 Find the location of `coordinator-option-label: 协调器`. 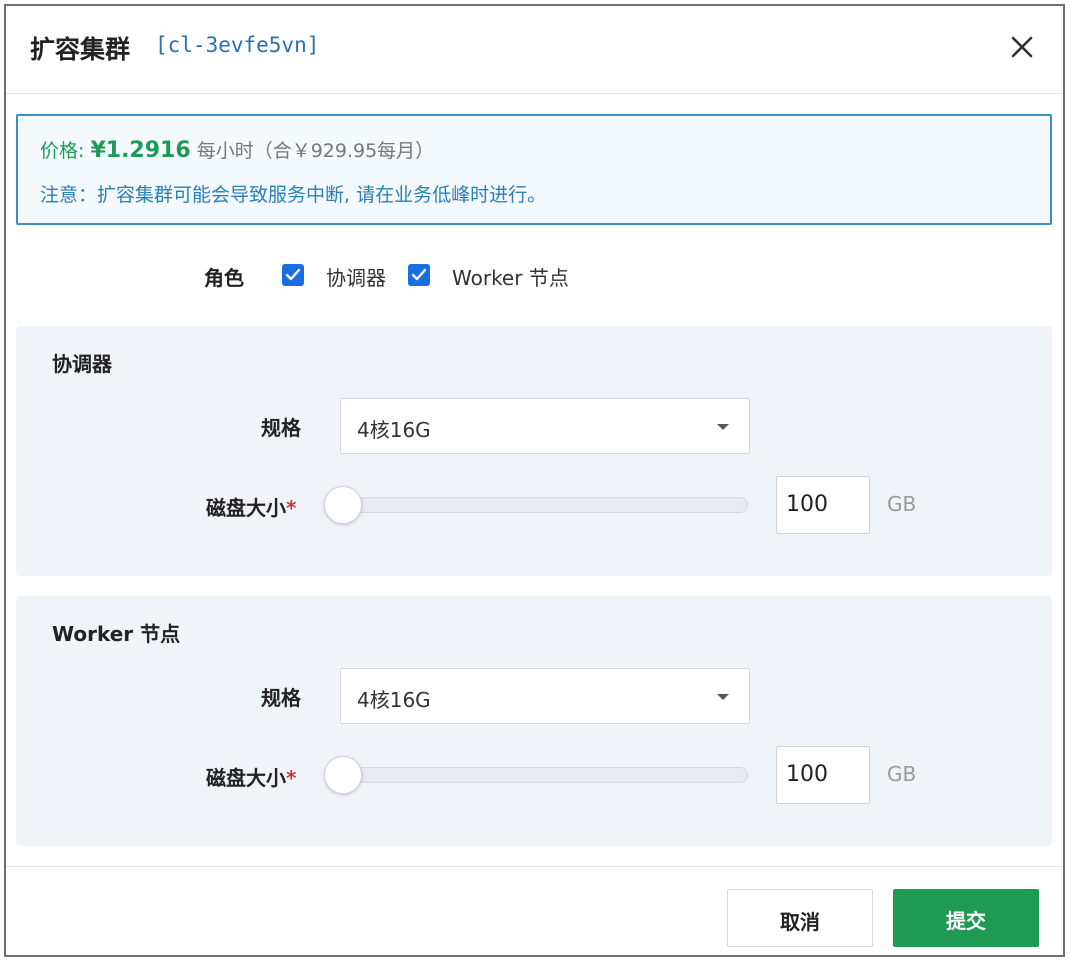

coordinator-option-label: 协调器 is located at coordinates (356, 276).